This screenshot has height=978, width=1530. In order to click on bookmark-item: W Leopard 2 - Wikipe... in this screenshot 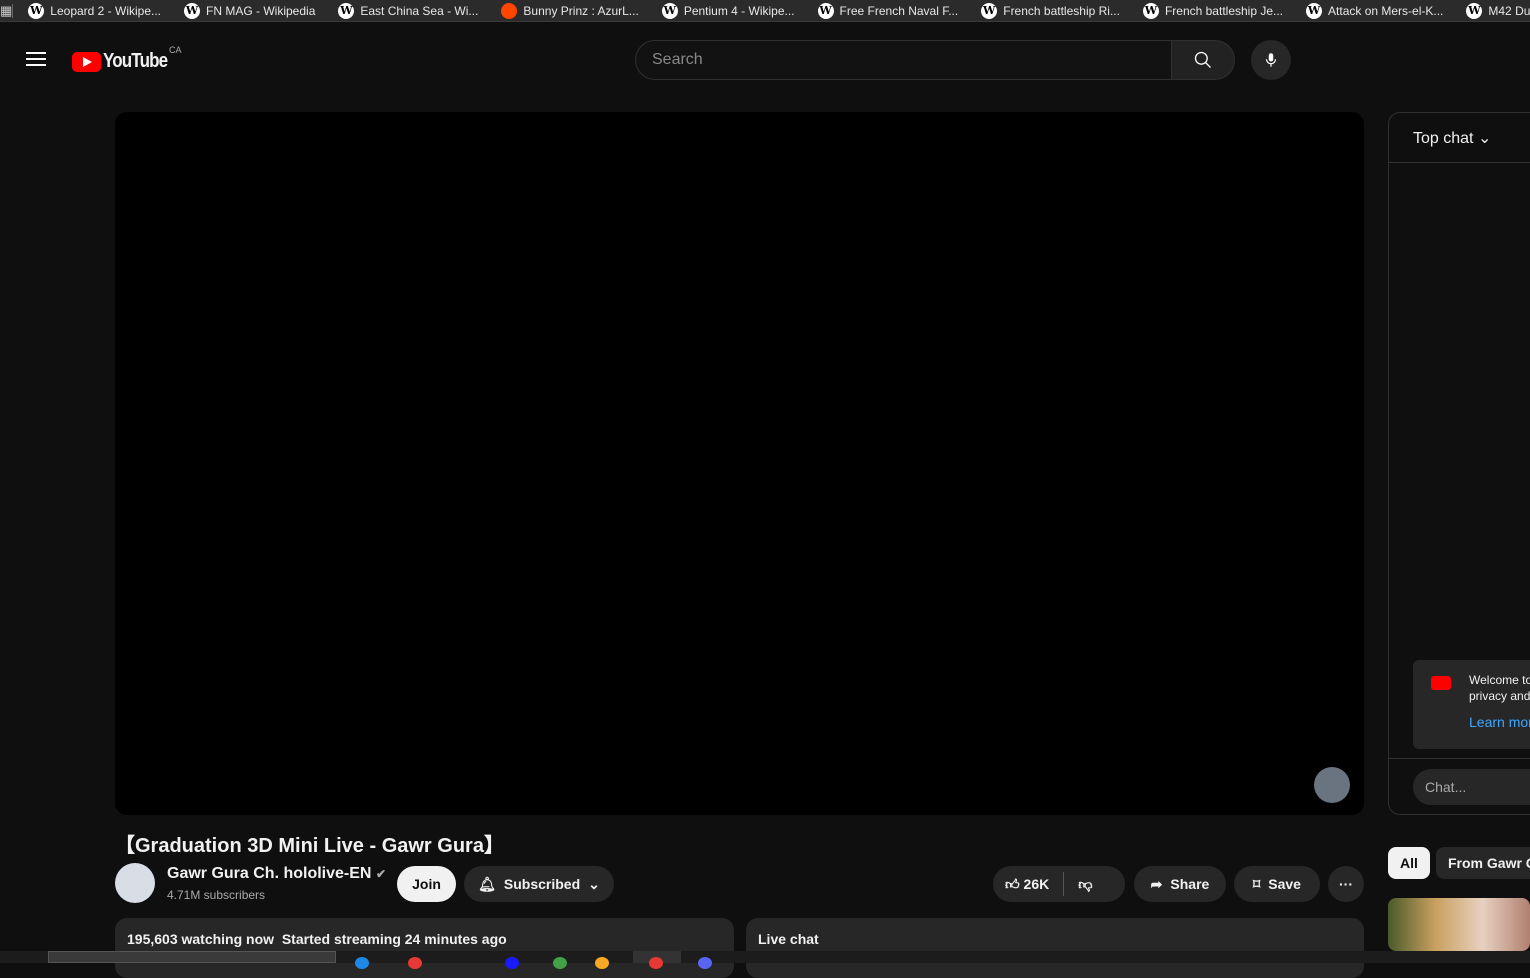, I will do `click(91, 10)`.